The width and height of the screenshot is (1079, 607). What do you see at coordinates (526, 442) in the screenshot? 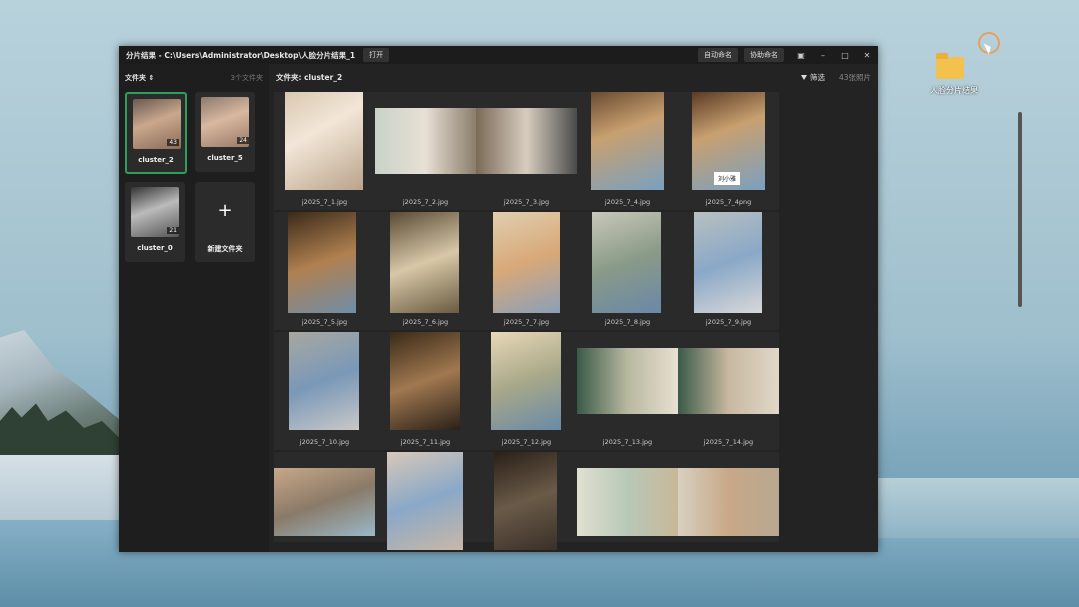
I see `photo-filename: j2025_7_12.jpg` at bounding box center [526, 442].